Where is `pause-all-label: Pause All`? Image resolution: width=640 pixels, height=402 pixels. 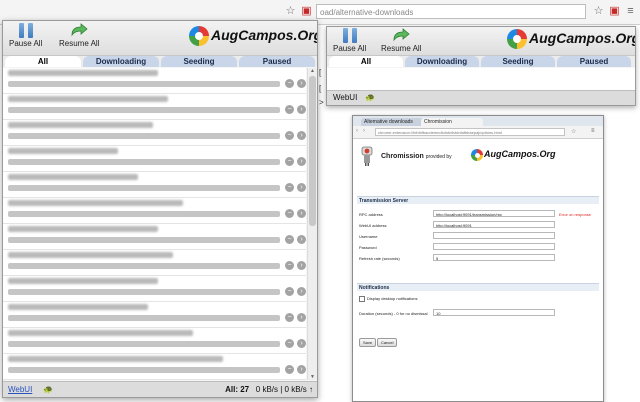 pause-all-label: Pause All is located at coordinates (350, 48).